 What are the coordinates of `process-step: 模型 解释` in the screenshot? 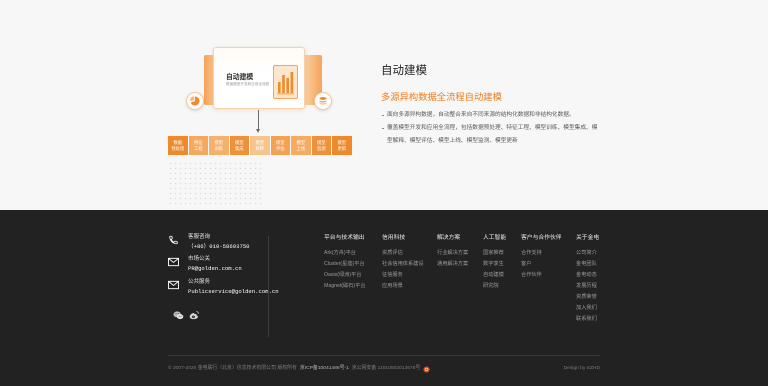 It's located at (260, 145).